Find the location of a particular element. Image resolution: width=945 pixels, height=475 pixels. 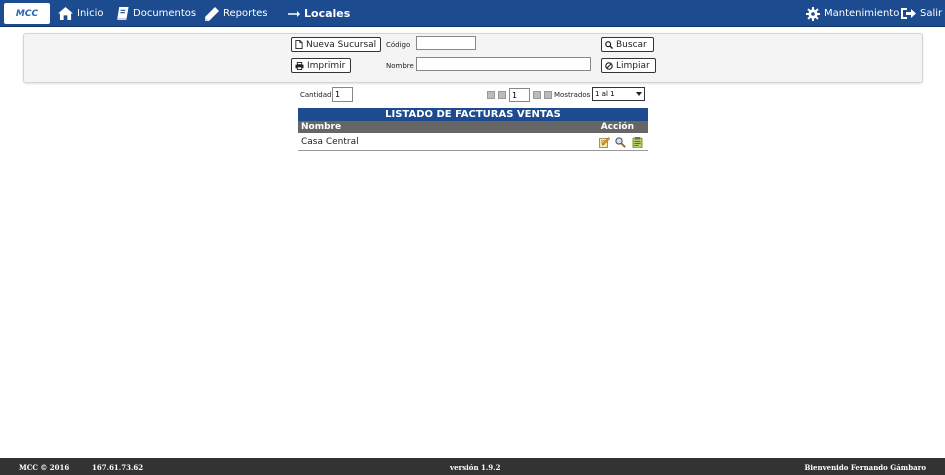

logo-text: MCC is located at coordinates (27, 13).